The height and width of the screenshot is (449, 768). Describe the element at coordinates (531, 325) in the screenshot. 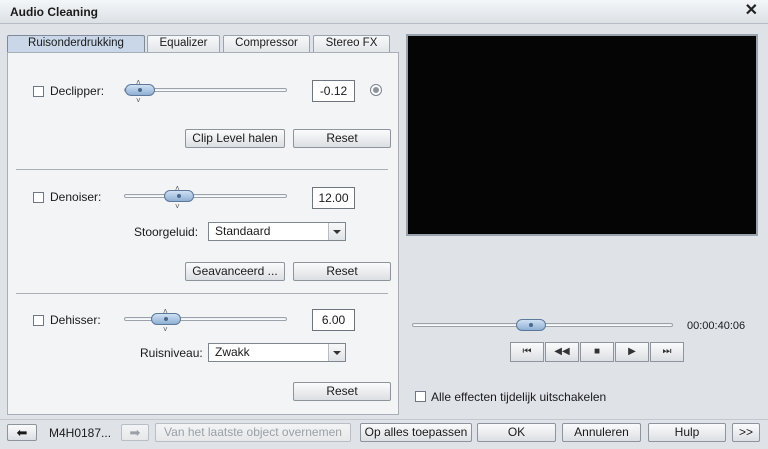

I see `position-slider-thumb` at that location.